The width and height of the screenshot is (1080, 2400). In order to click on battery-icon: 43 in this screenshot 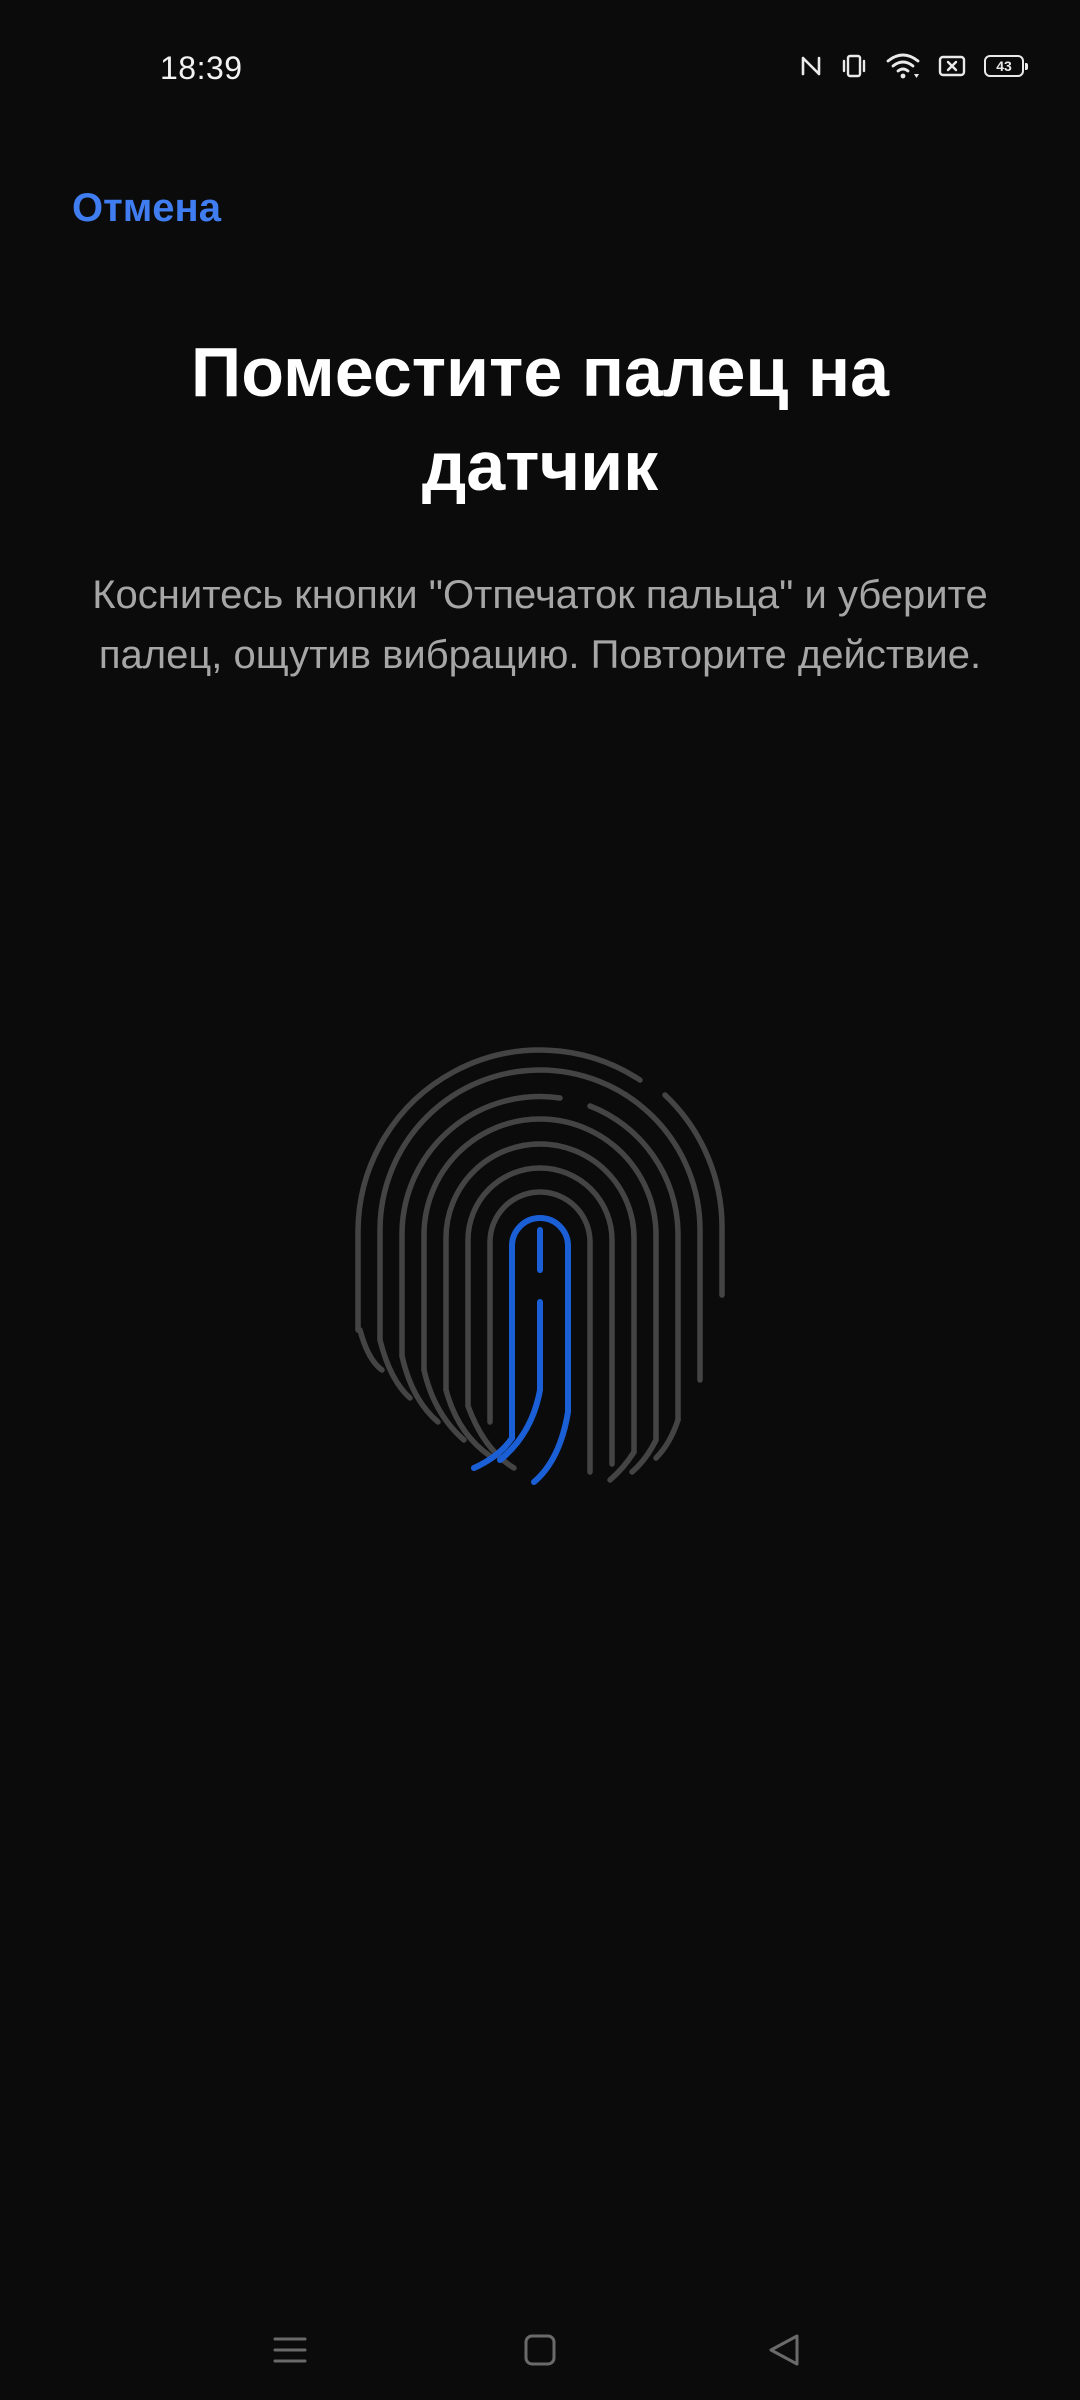, I will do `click(1006, 66)`.